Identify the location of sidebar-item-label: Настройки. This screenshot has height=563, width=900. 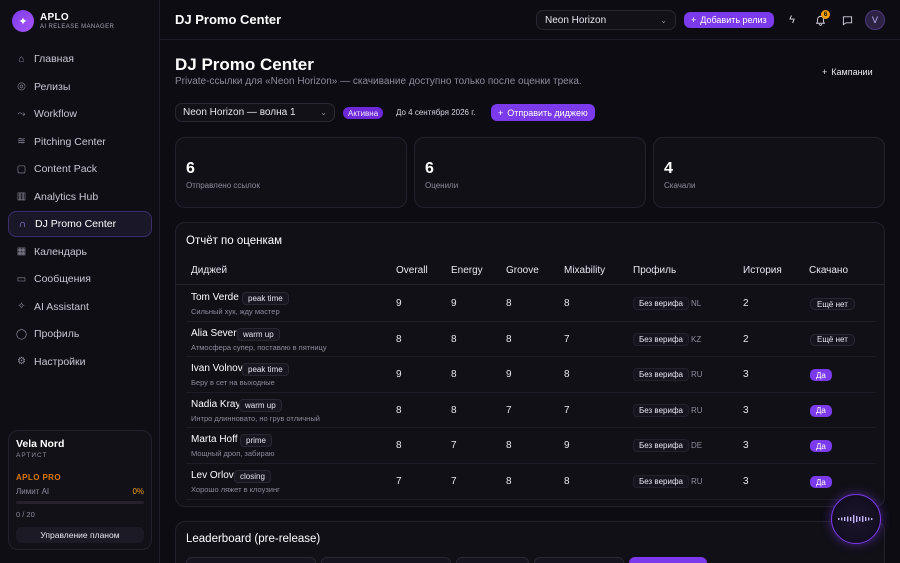
(60, 361).